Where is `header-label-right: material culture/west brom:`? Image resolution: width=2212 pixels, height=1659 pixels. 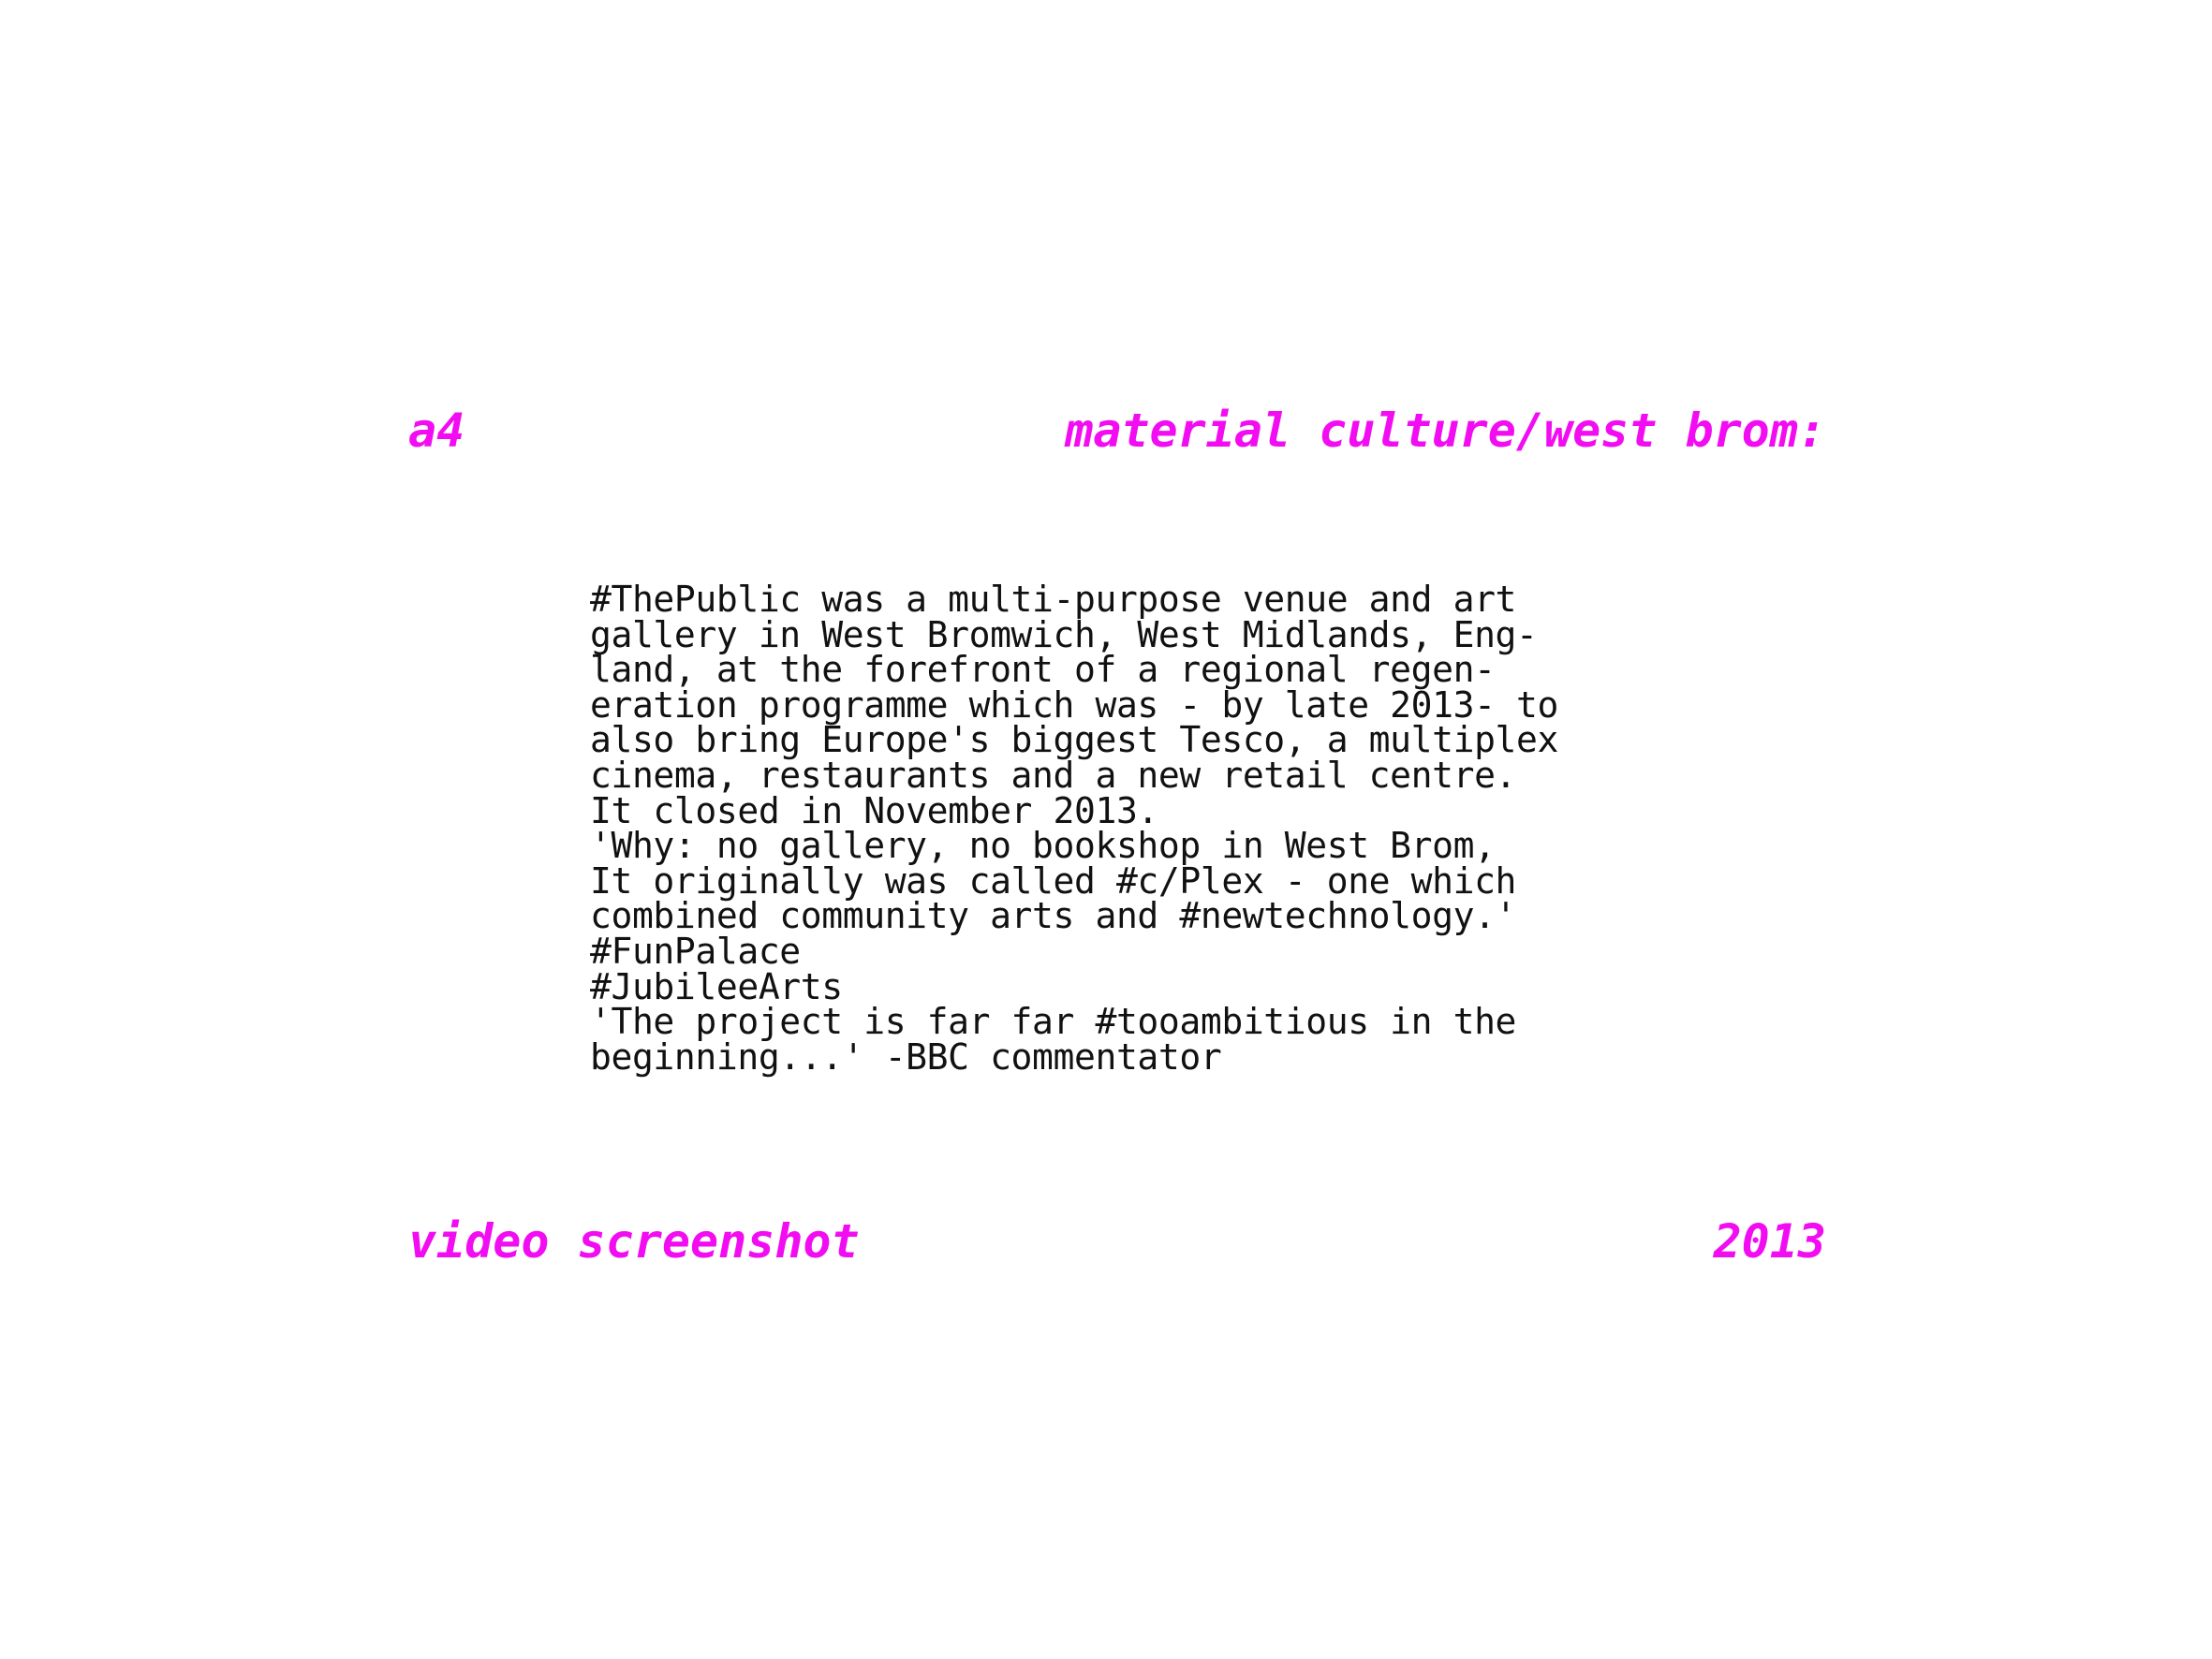
header-label-right: material culture/west brom: is located at coordinates (1446, 431).